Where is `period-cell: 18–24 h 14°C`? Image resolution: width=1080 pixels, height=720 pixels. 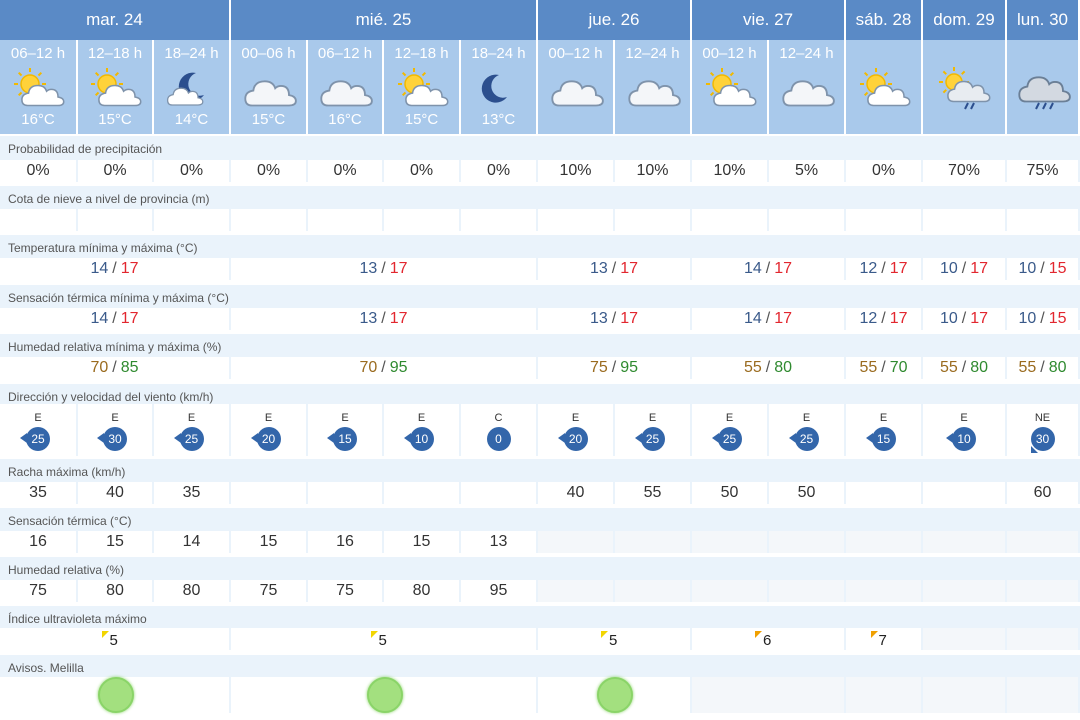 period-cell: 18–24 h 14°C is located at coordinates (192, 87).